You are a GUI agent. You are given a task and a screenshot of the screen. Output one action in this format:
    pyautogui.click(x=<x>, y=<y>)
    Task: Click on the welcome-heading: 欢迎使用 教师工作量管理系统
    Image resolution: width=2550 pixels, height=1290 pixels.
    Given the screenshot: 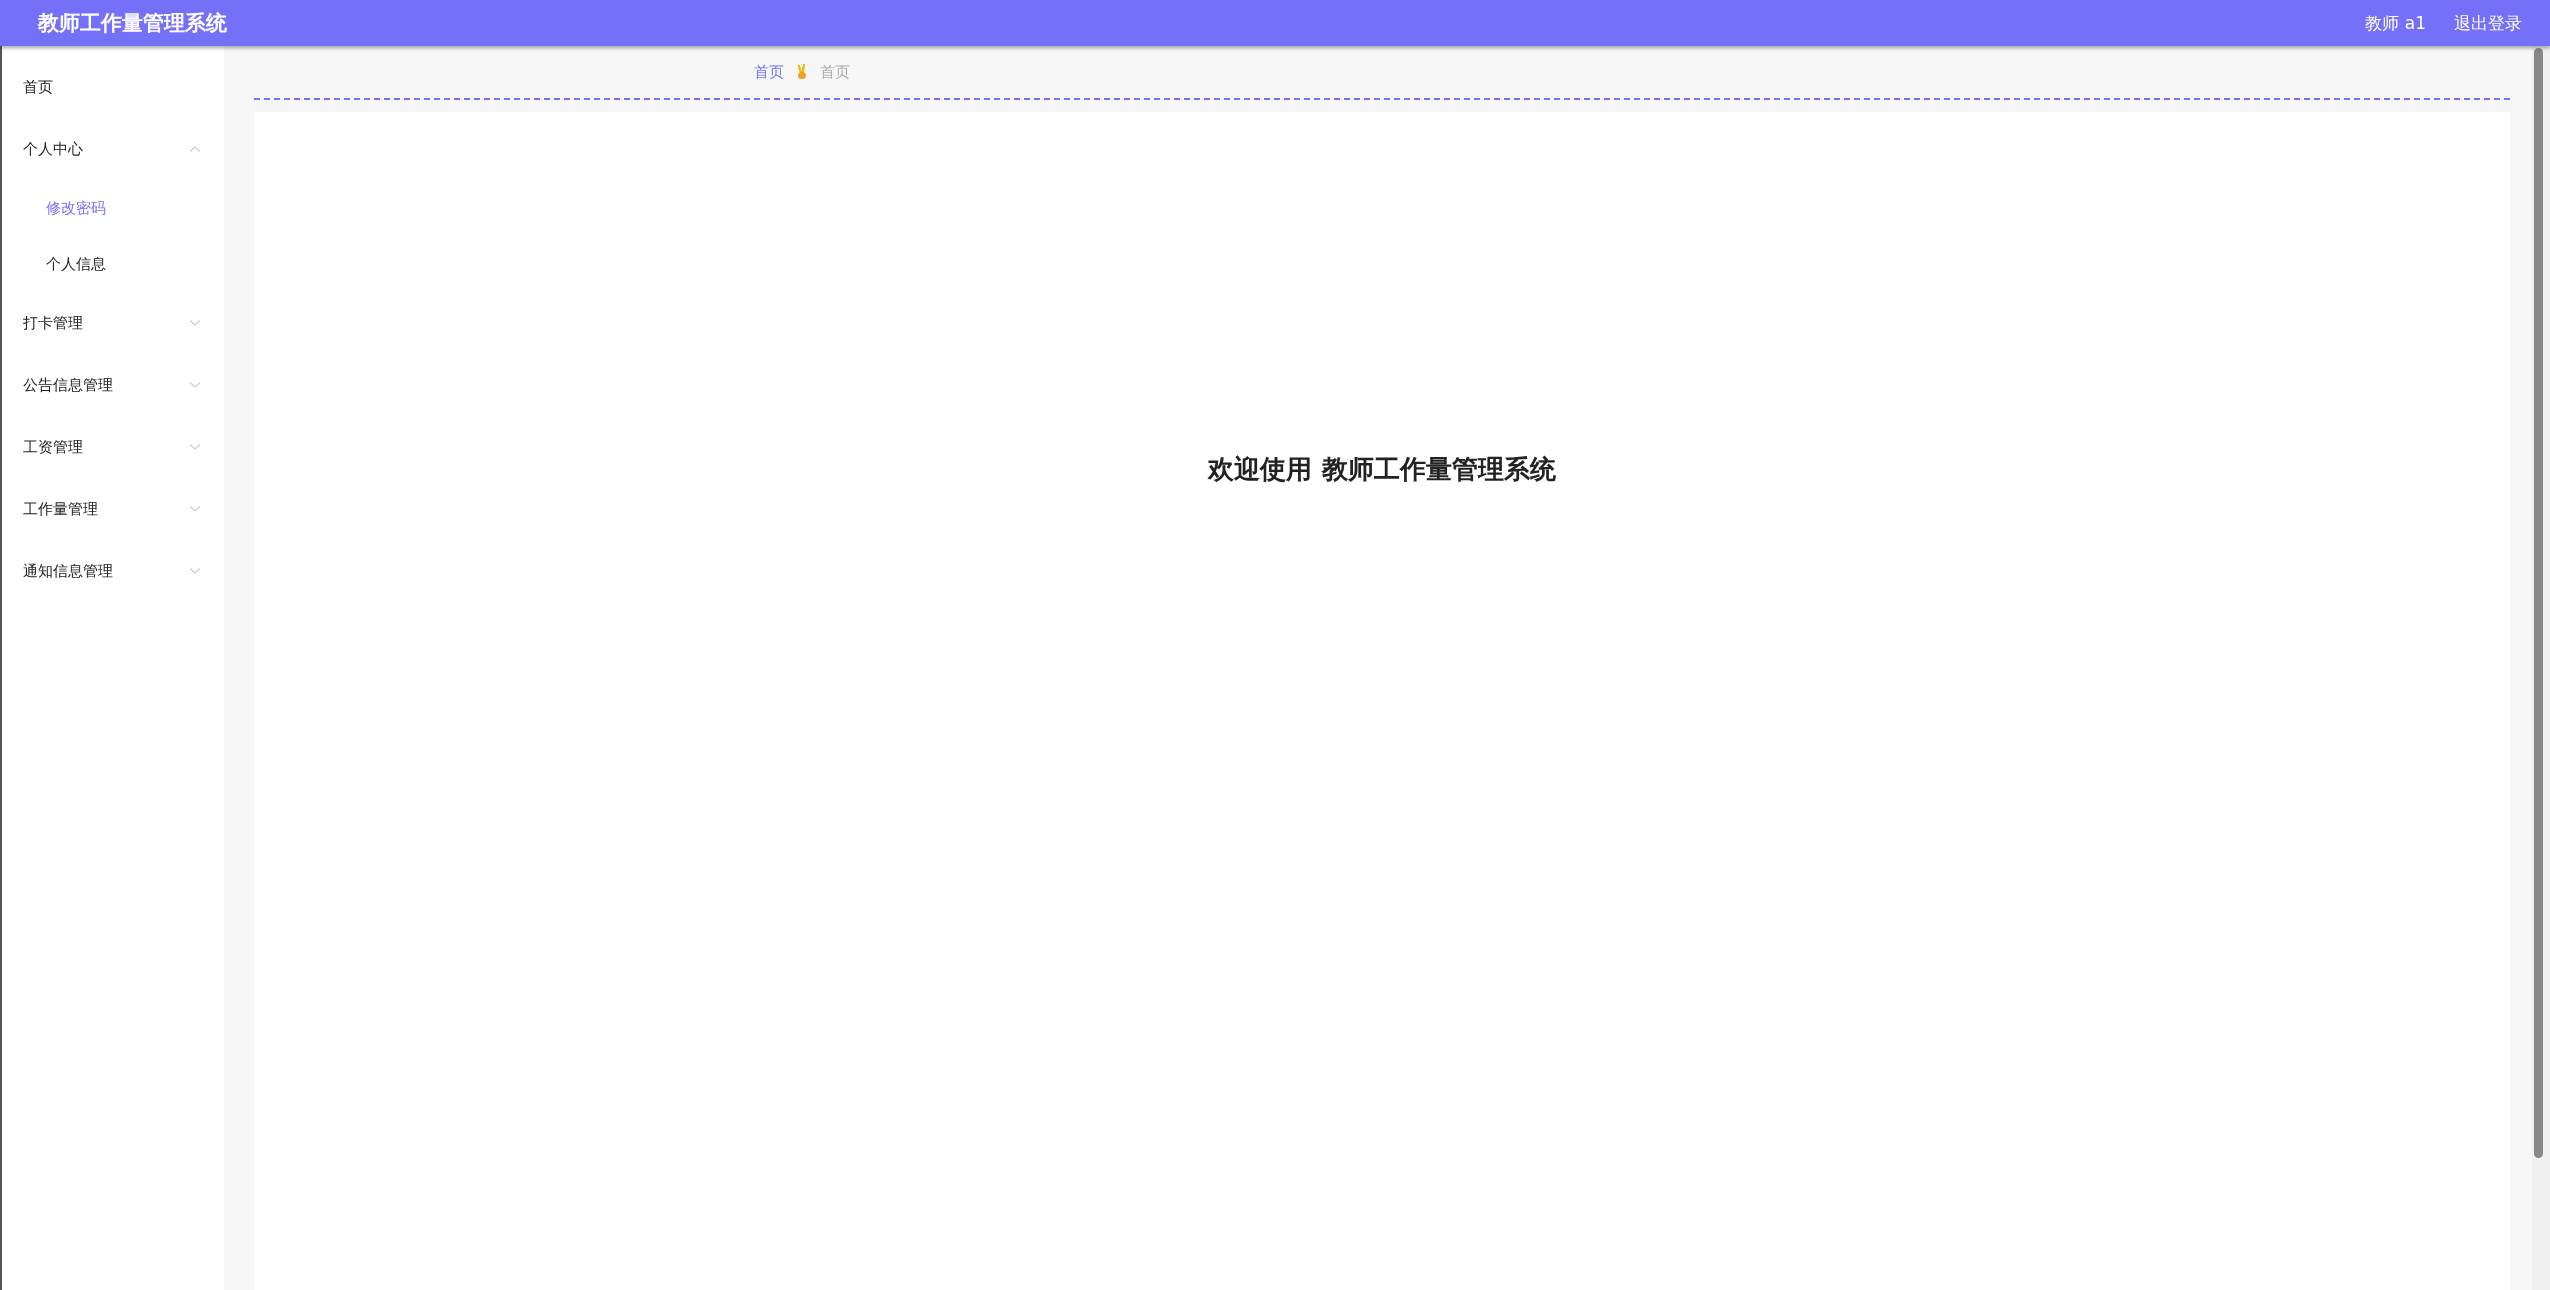 What is the action you would take?
    pyautogui.click(x=1382, y=469)
    